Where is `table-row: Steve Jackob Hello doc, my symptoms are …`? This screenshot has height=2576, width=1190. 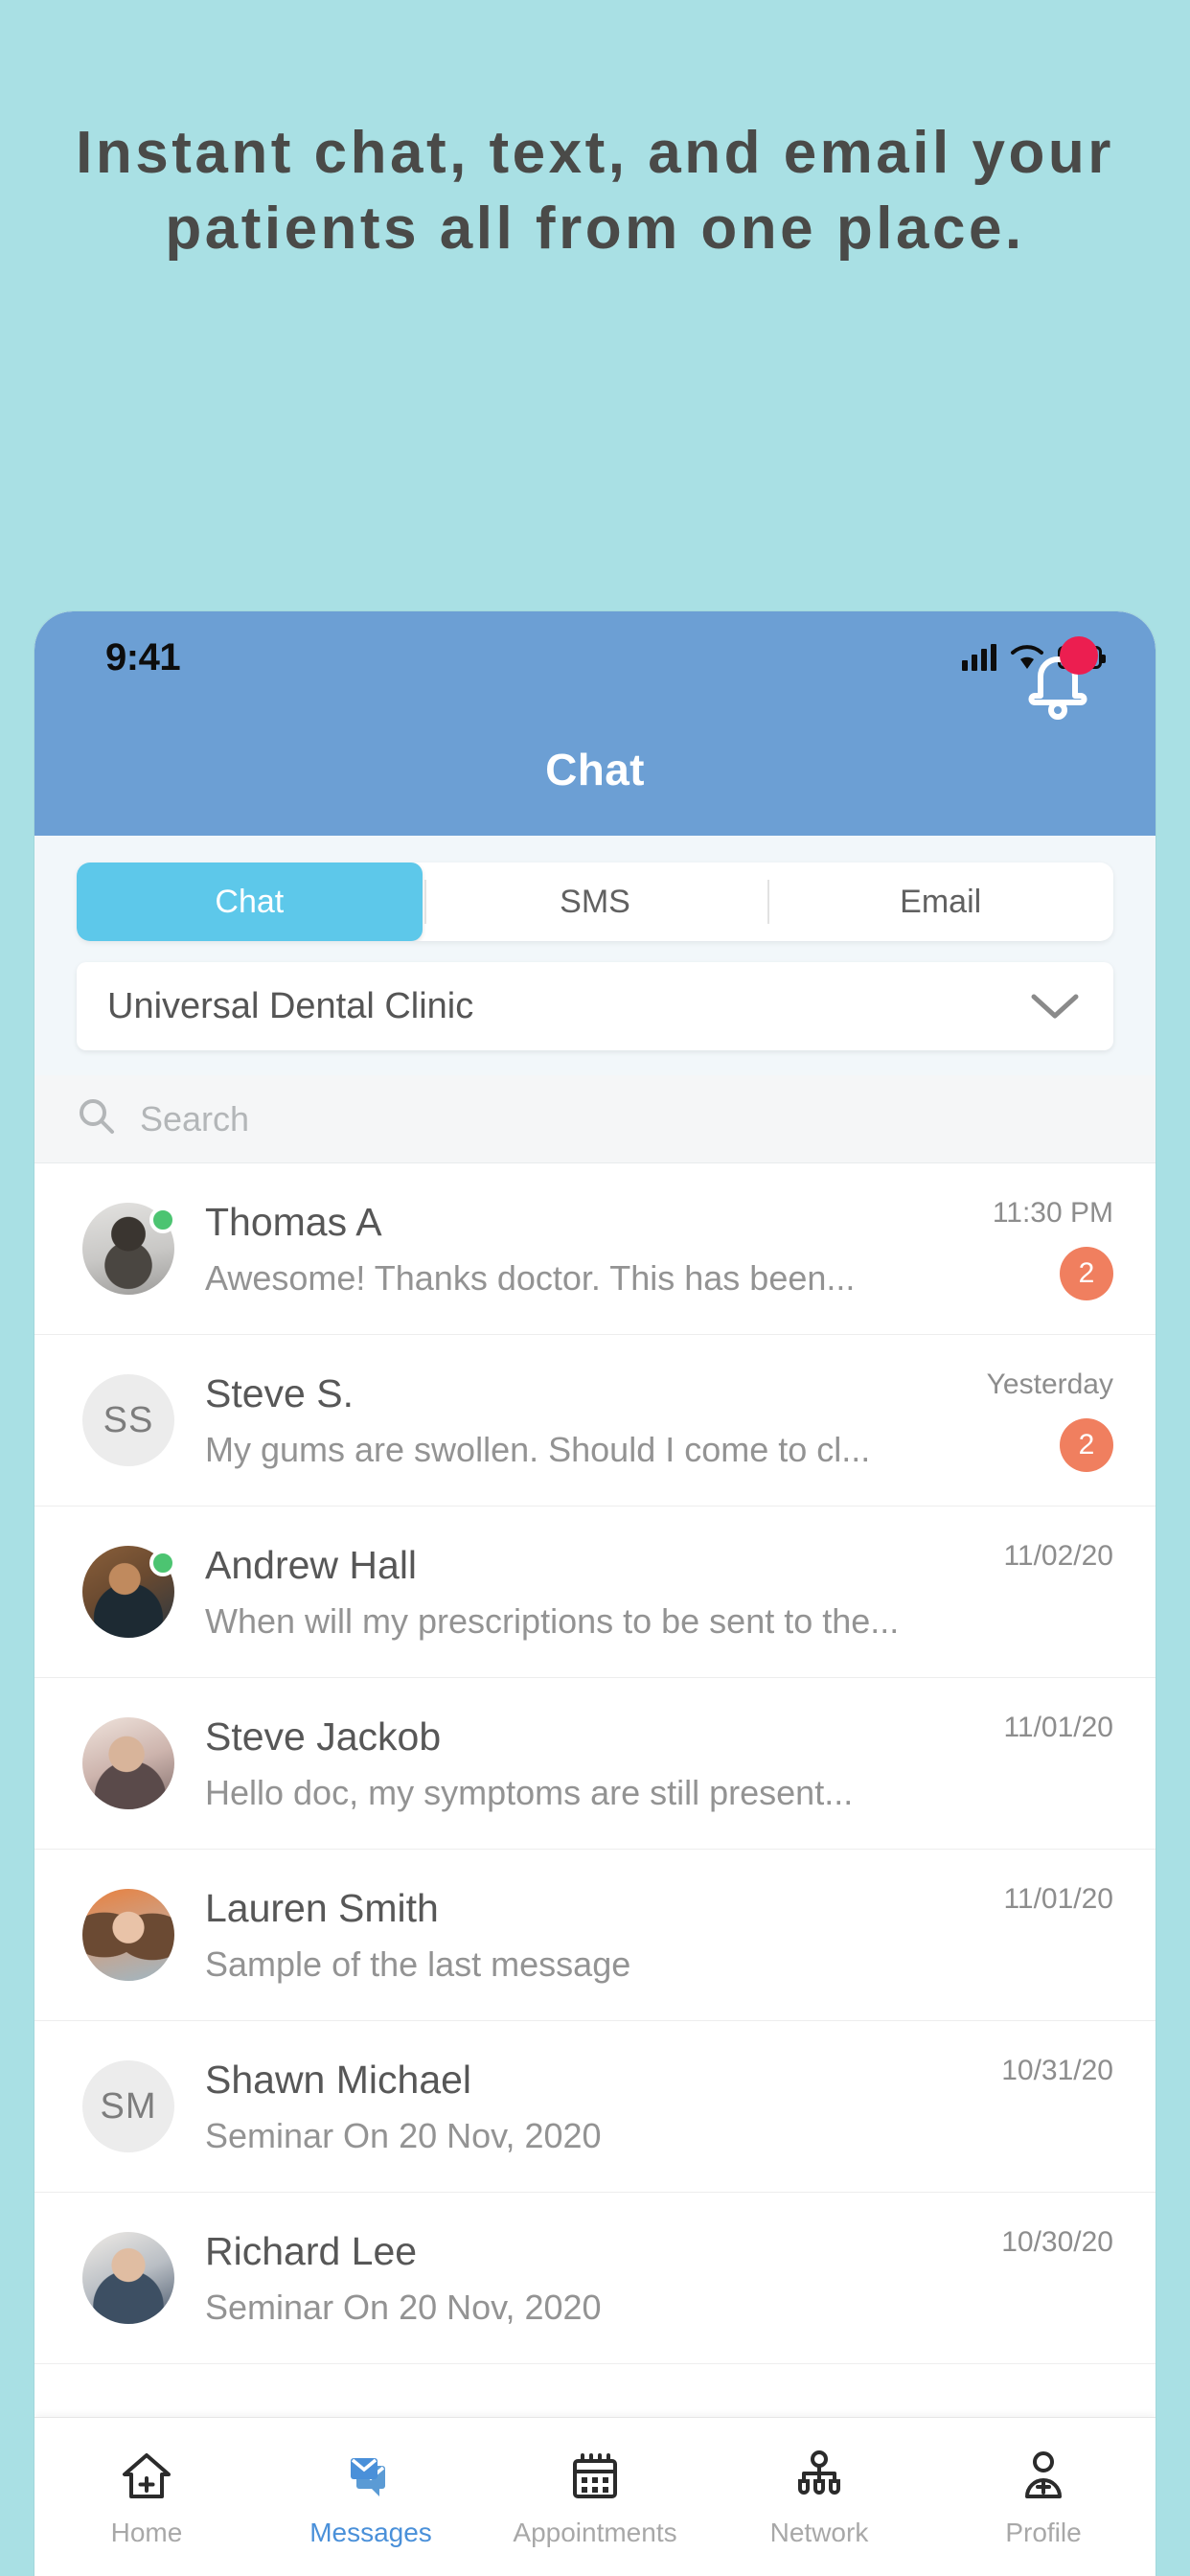 table-row: Steve Jackob Hello doc, my symptoms are … is located at coordinates (595, 1764).